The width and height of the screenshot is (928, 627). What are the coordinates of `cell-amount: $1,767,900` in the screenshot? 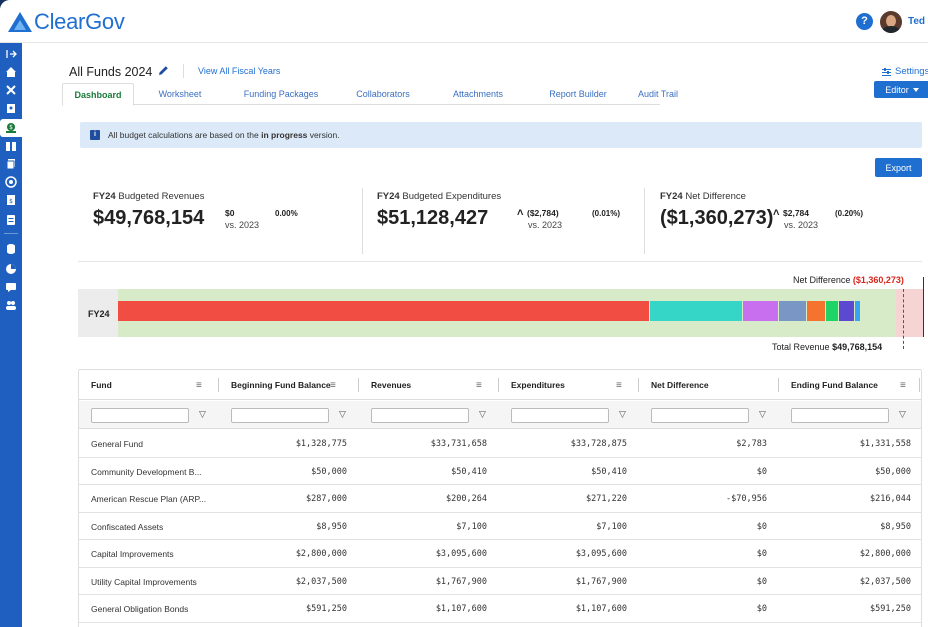 It's located at (461, 581).